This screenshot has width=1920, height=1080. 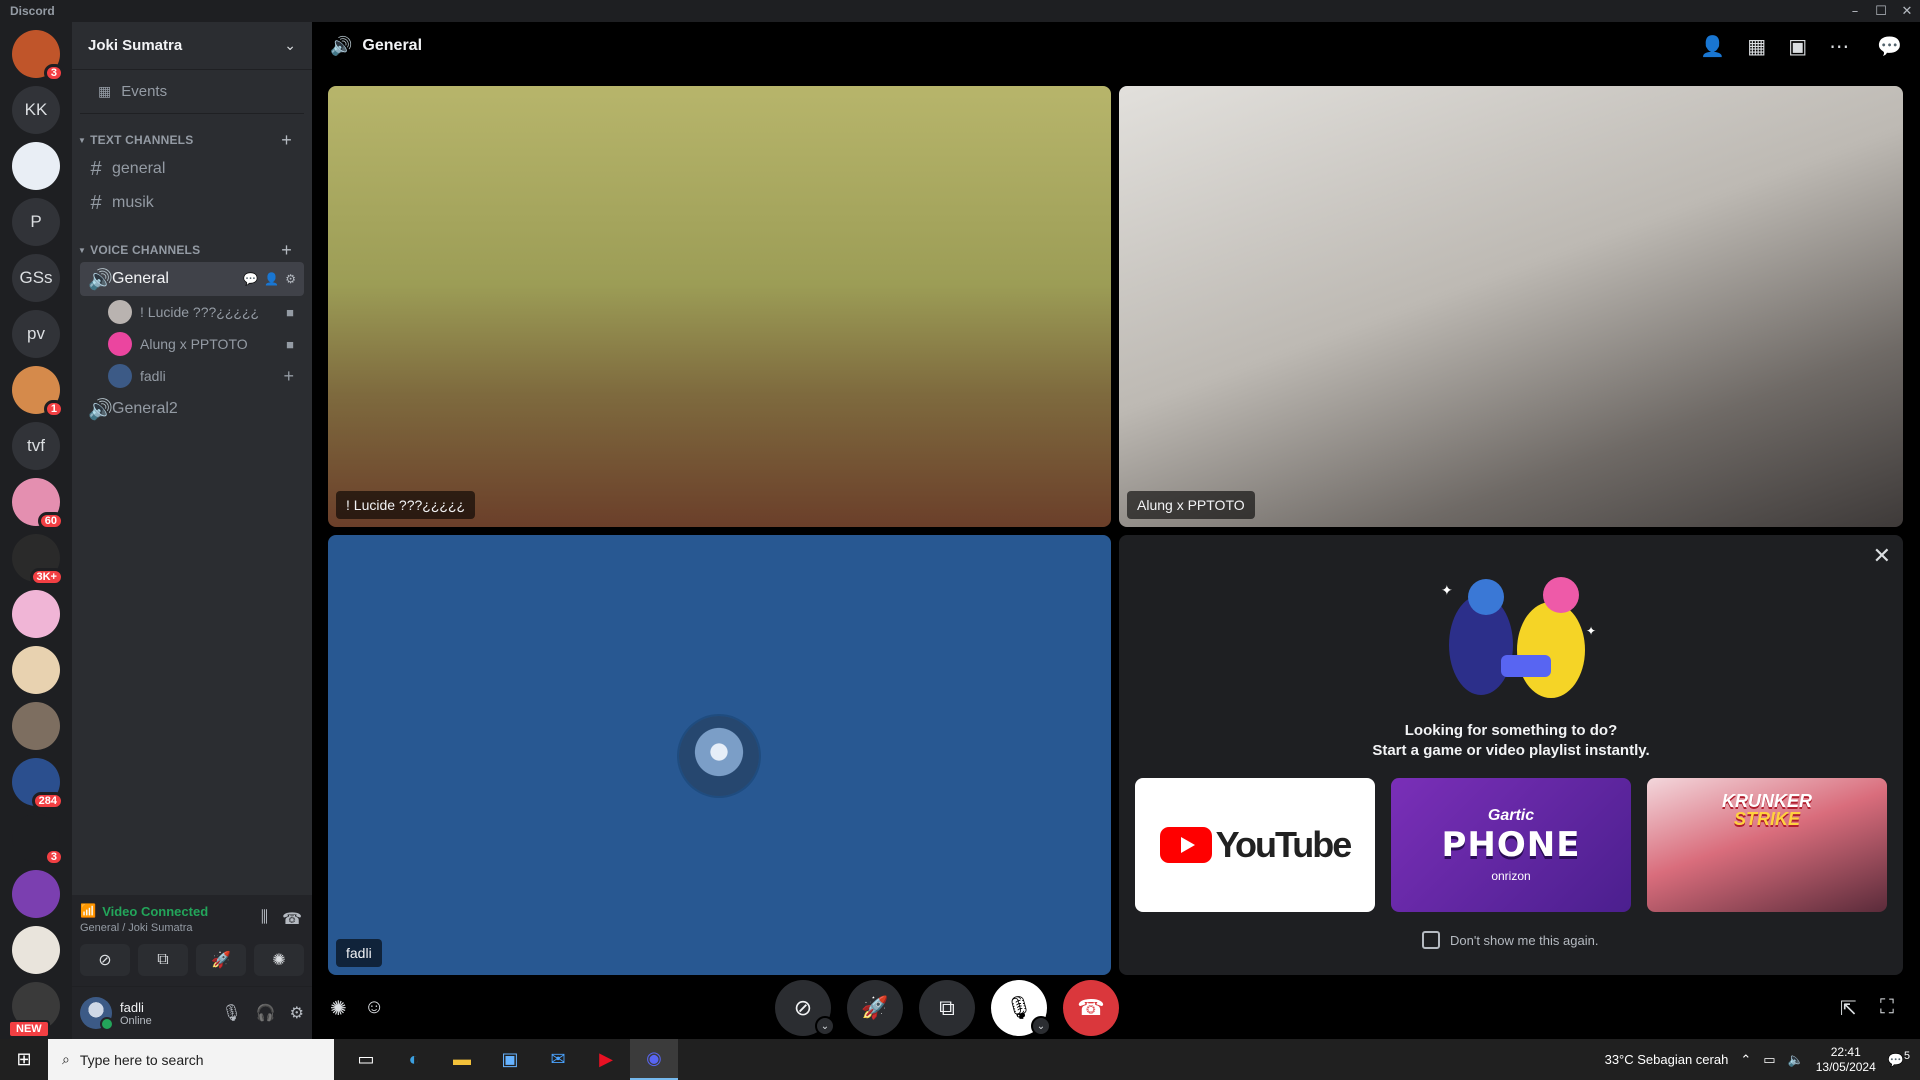 I want to click on store-icon: ▣, so click(x=510, y=1059).